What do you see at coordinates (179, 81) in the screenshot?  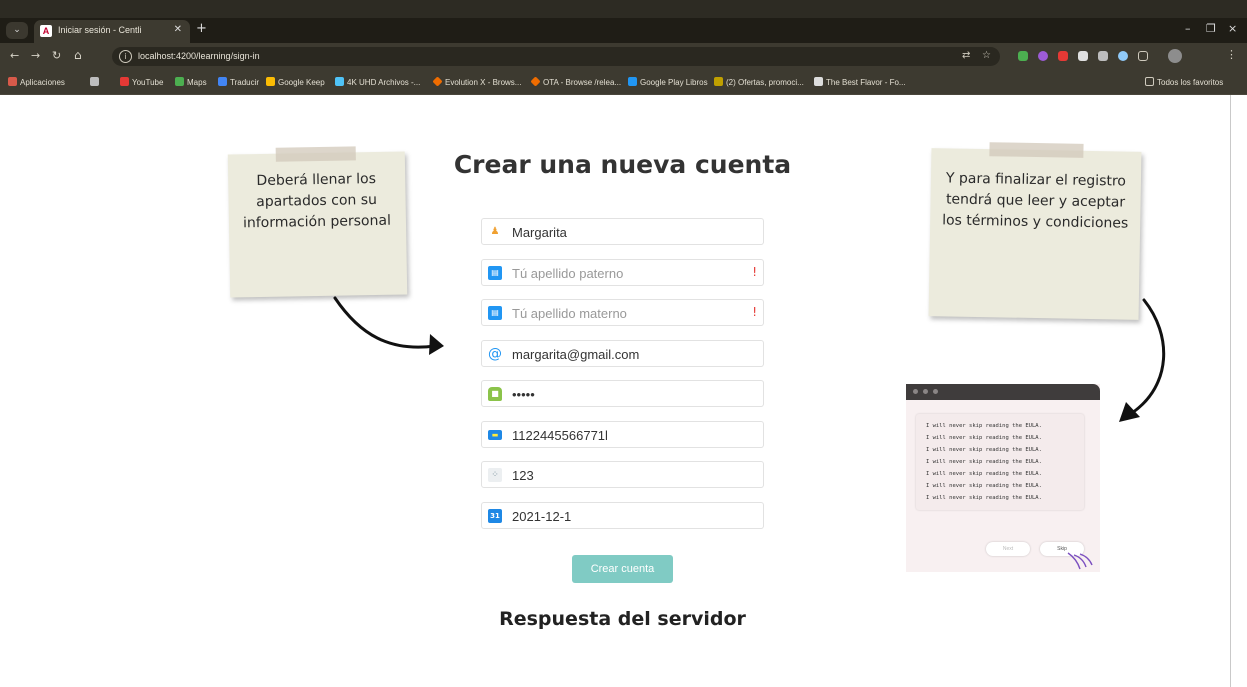 I see `maps-pin-icon` at bounding box center [179, 81].